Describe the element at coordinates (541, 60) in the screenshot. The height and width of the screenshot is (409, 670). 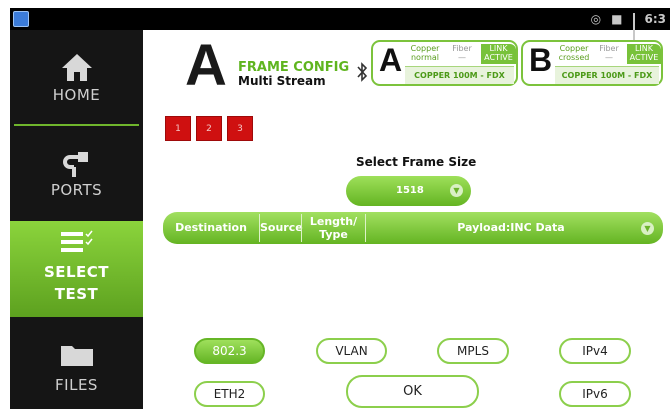
I see `port-b-letter: B` at that location.